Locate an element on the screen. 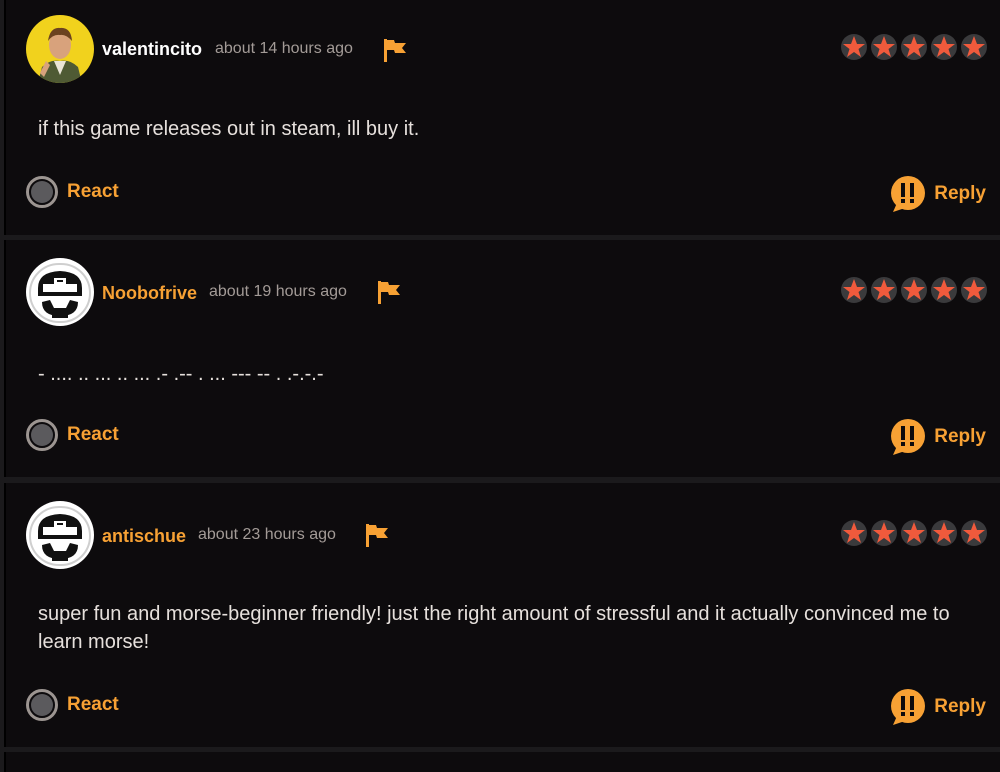 The image size is (1000, 772). username: valentincito is located at coordinates (152, 49).